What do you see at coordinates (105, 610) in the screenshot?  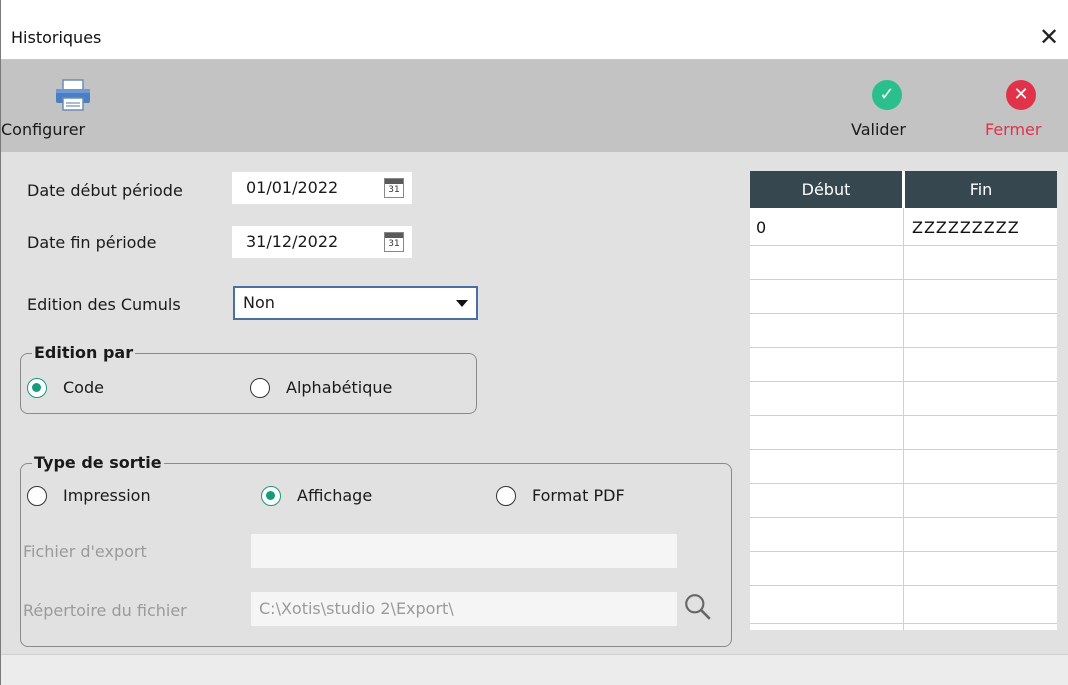 I see `repertoire-label: Répertoire du fichier` at bounding box center [105, 610].